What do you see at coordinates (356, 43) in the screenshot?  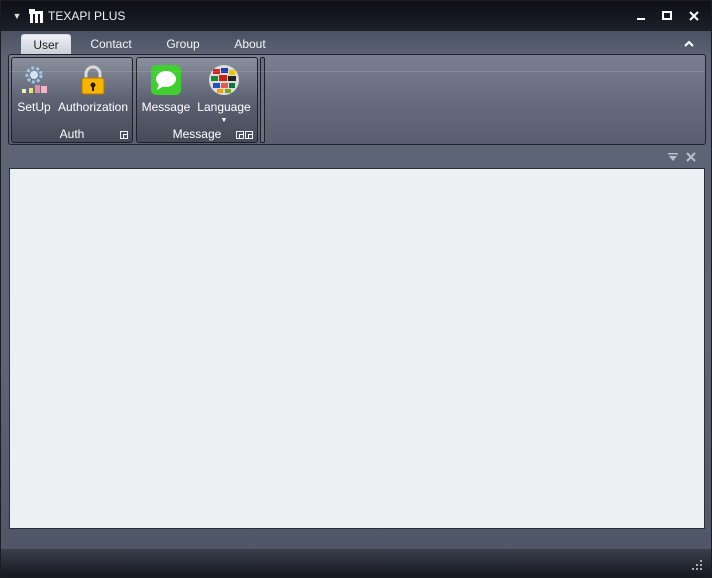 I see `ribbon-tab-strip: User Contact Group About` at bounding box center [356, 43].